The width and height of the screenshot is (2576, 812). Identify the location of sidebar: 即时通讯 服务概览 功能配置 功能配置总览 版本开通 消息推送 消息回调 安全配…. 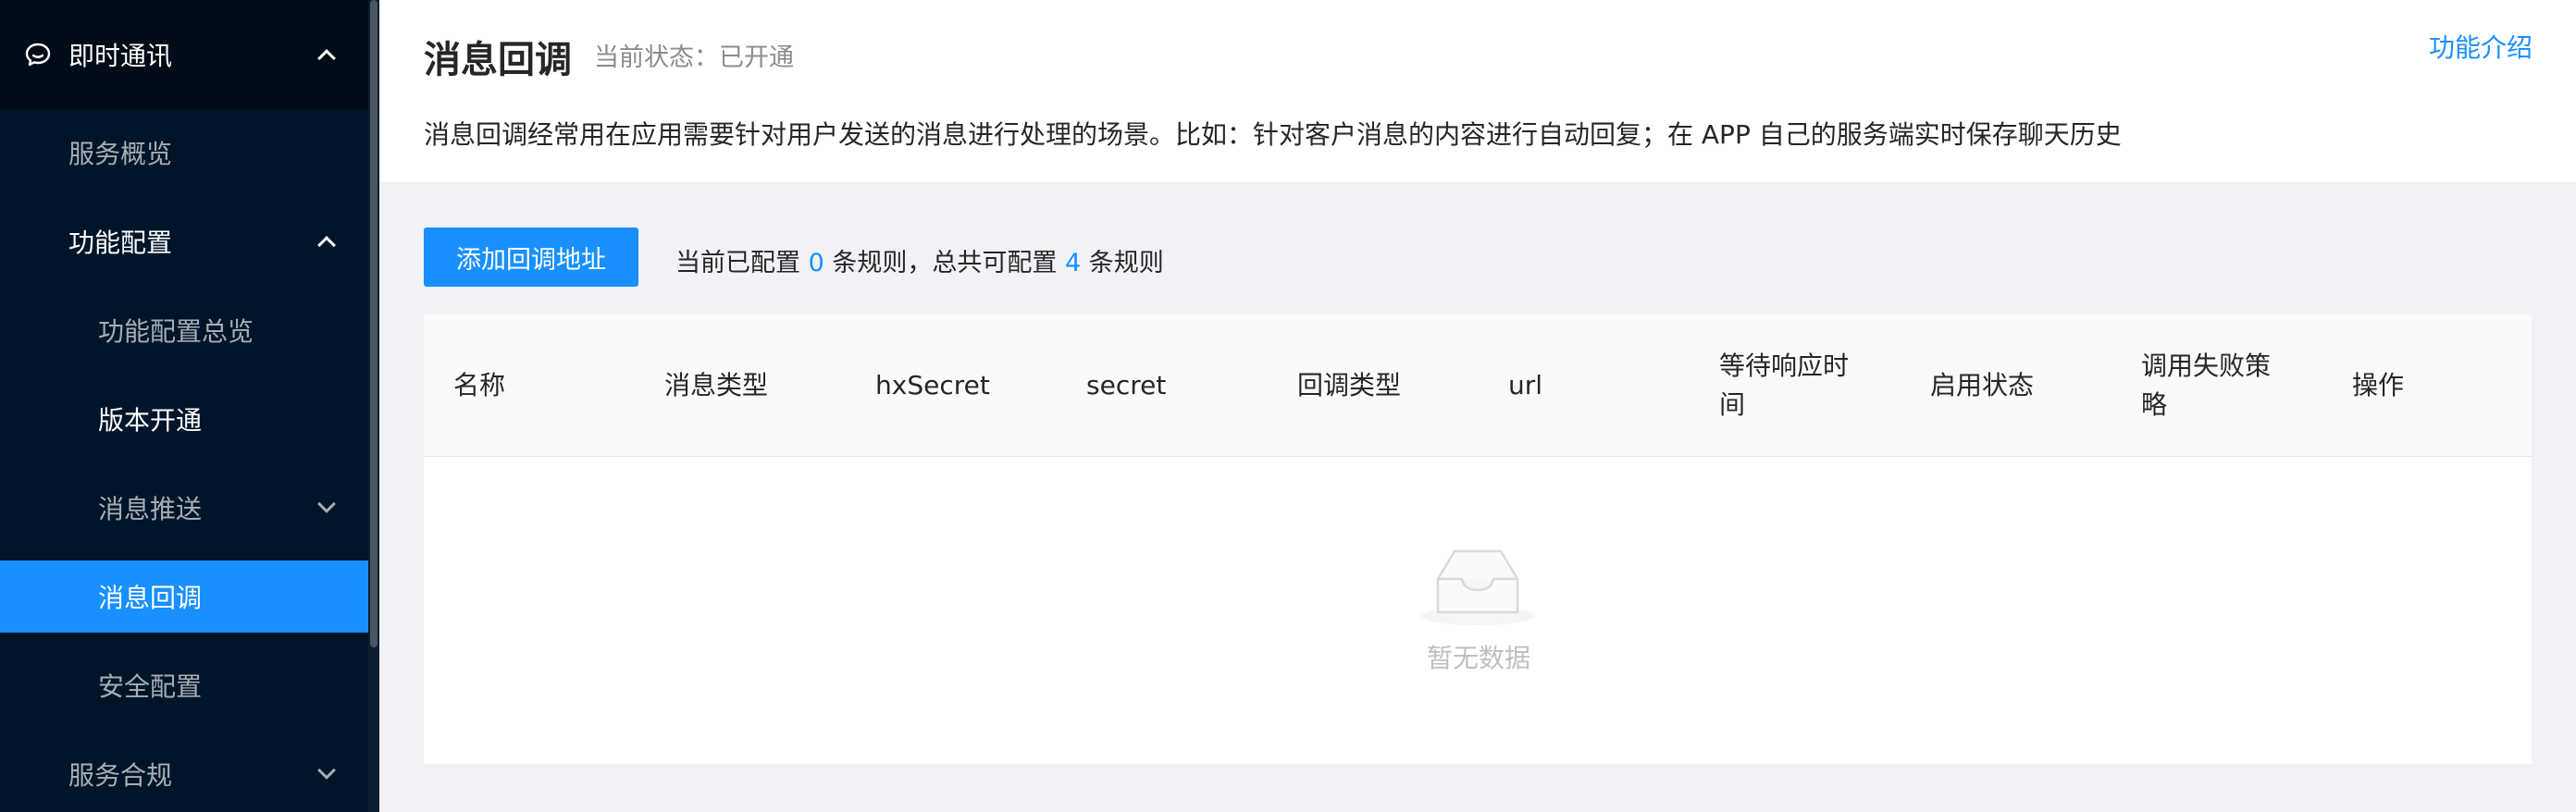
(189, 406).